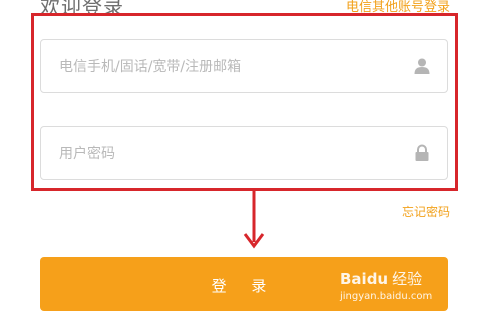 This screenshot has width=480, height=311. What do you see at coordinates (386, 296) in the screenshot?
I see `watermark-url: jingyan.baidu.com` at bounding box center [386, 296].